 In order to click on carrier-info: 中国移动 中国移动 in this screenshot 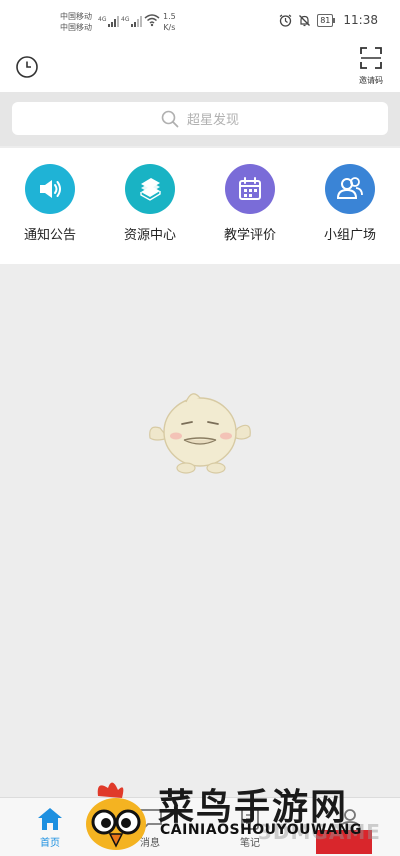, I will do `click(76, 22)`.